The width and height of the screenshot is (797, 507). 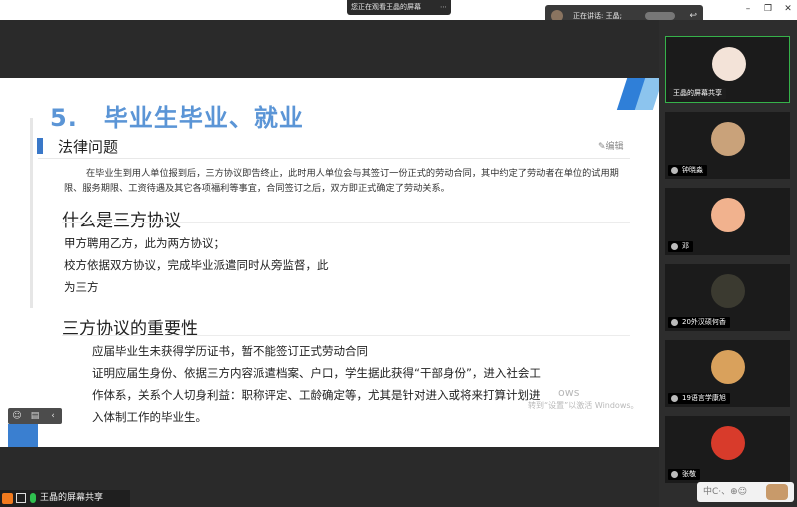 What do you see at coordinates (23, 435) in the screenshot?
I see `slide-corner-decoration` at bounding box center [23, 435].